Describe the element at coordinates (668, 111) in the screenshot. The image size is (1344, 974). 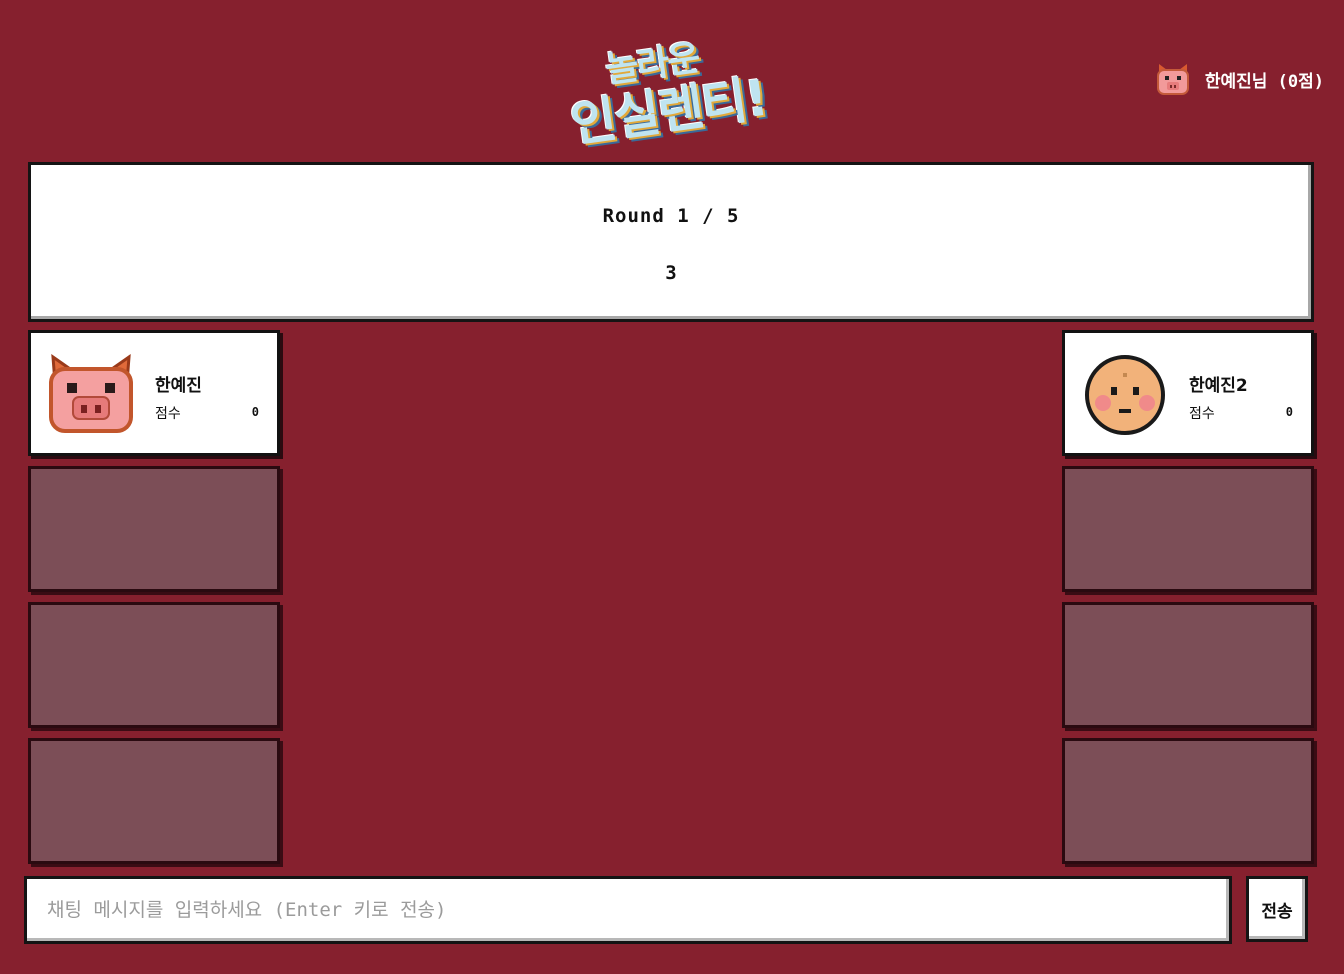
I see `logo-line-2: 인실렌티!` at that location.